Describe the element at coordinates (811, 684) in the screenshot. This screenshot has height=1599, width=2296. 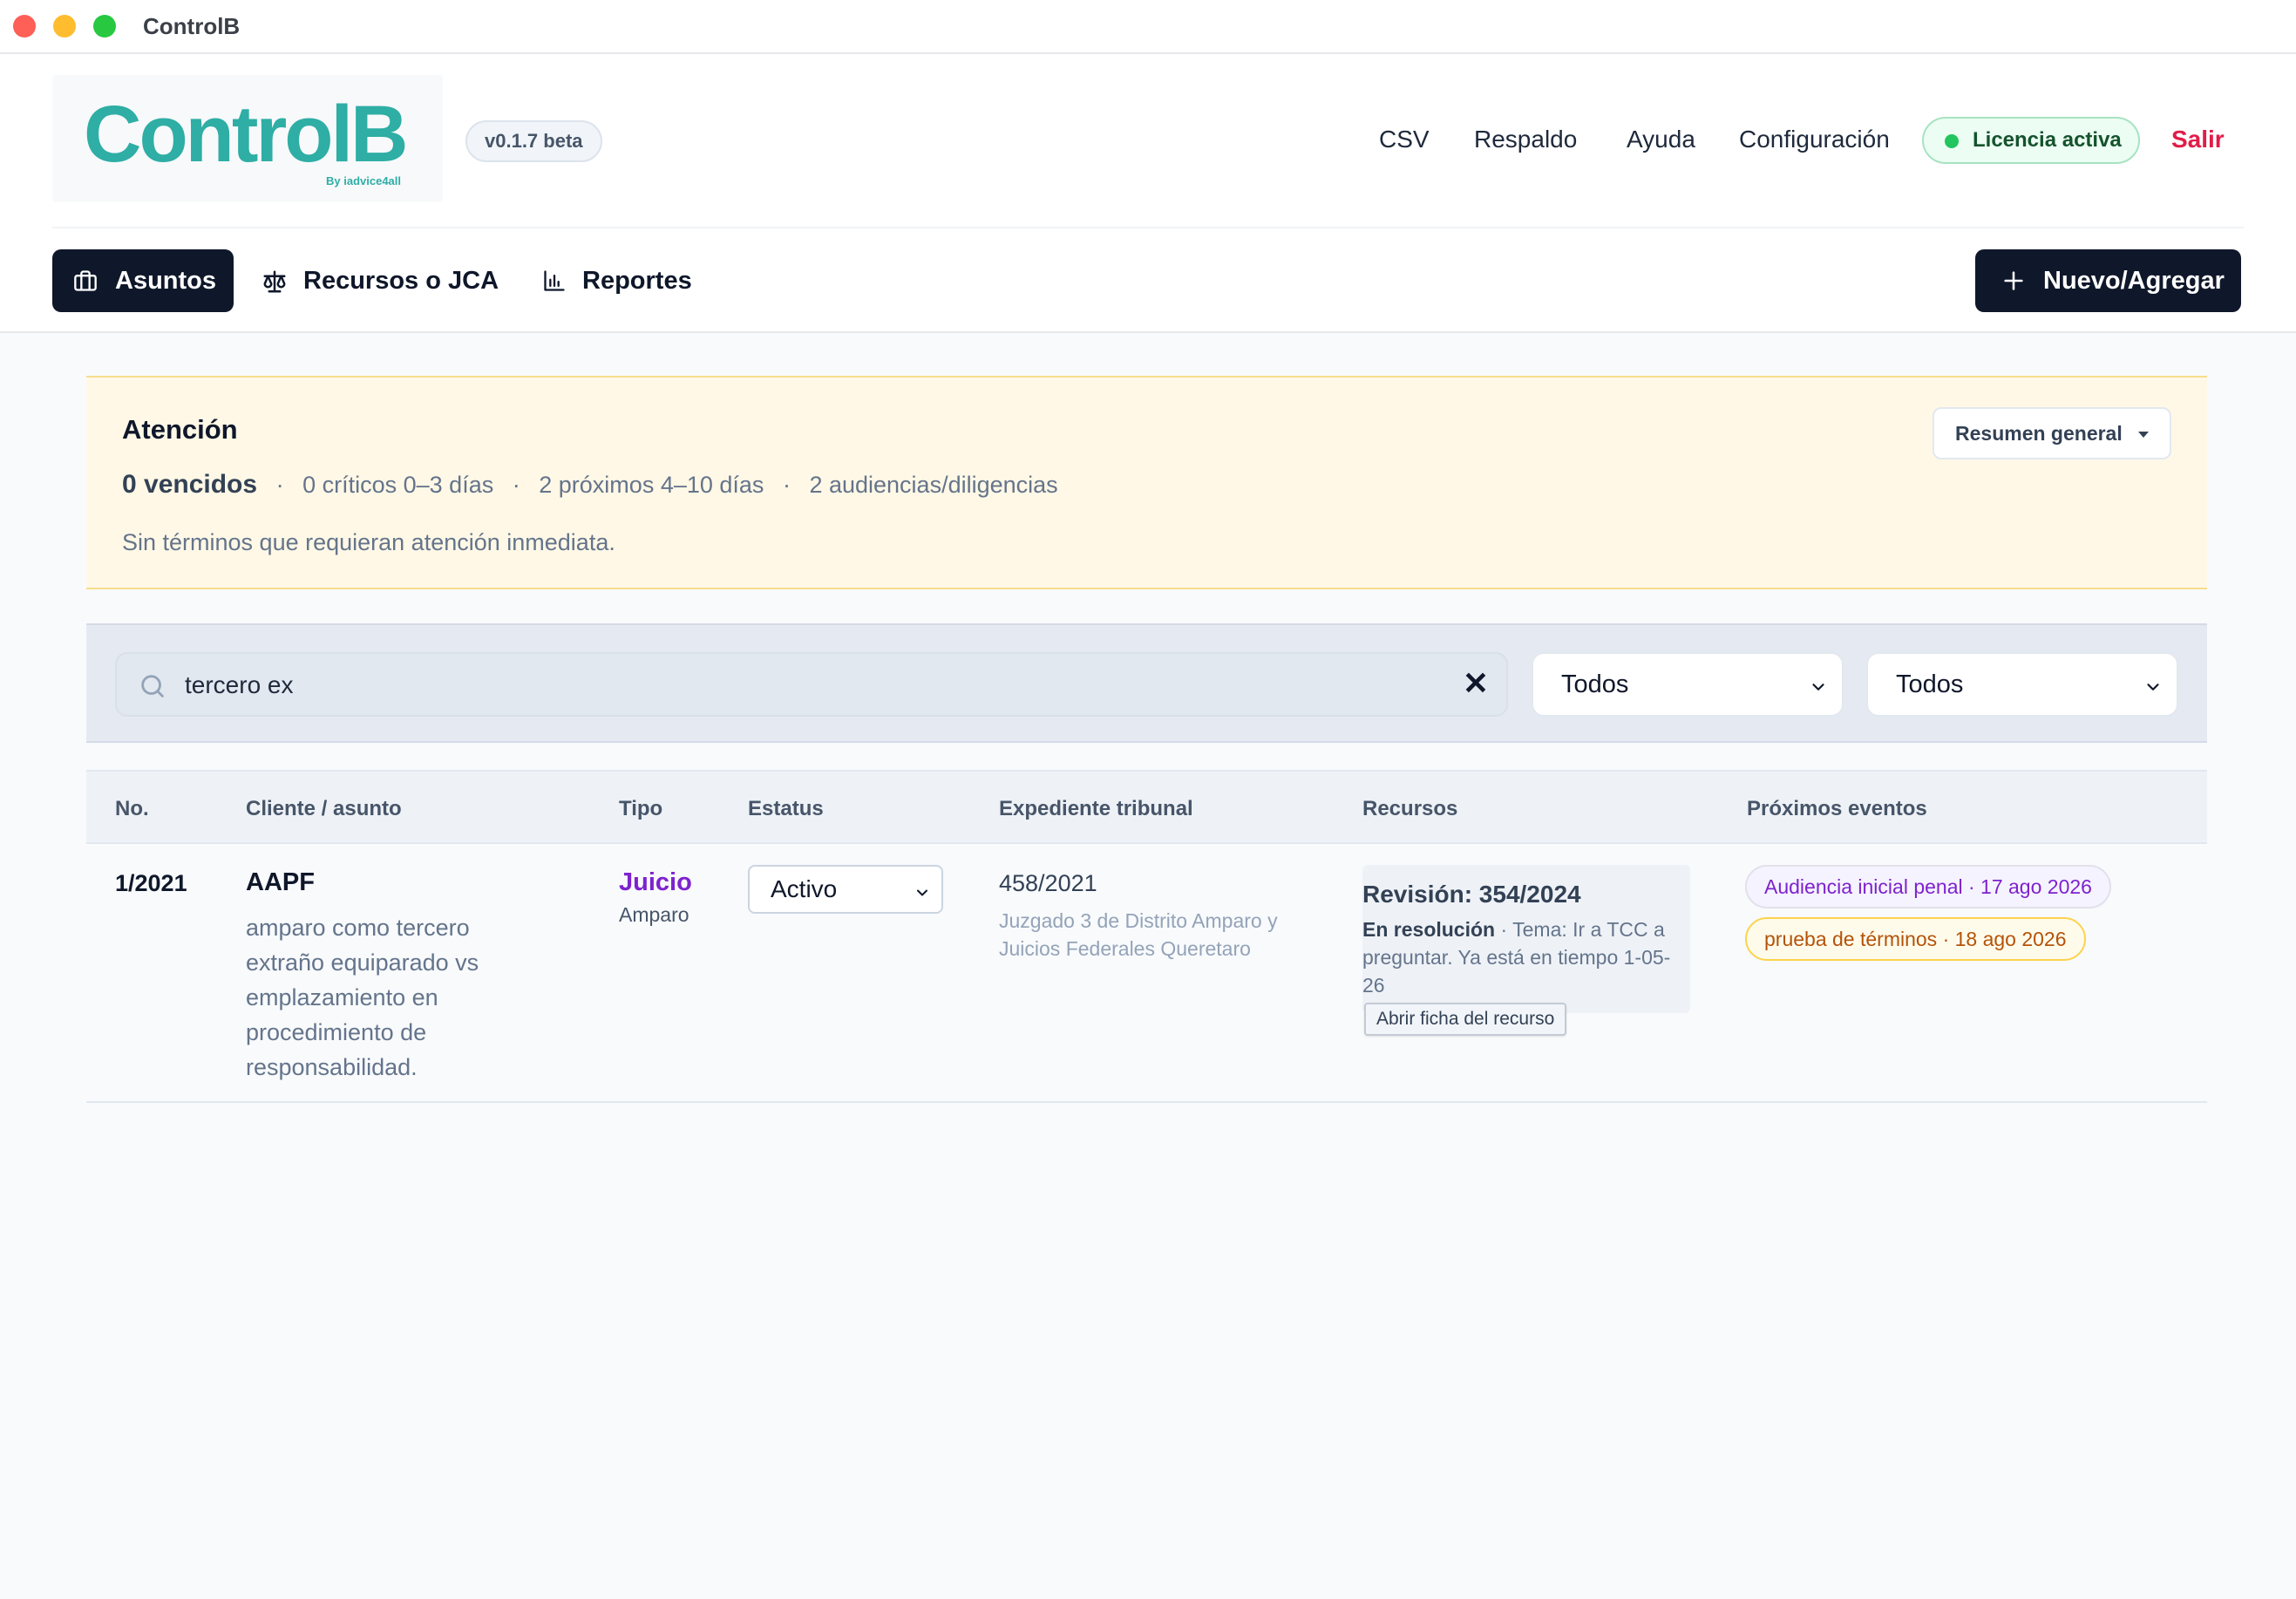
I see `search-input: tercero ex ✕` at that location.